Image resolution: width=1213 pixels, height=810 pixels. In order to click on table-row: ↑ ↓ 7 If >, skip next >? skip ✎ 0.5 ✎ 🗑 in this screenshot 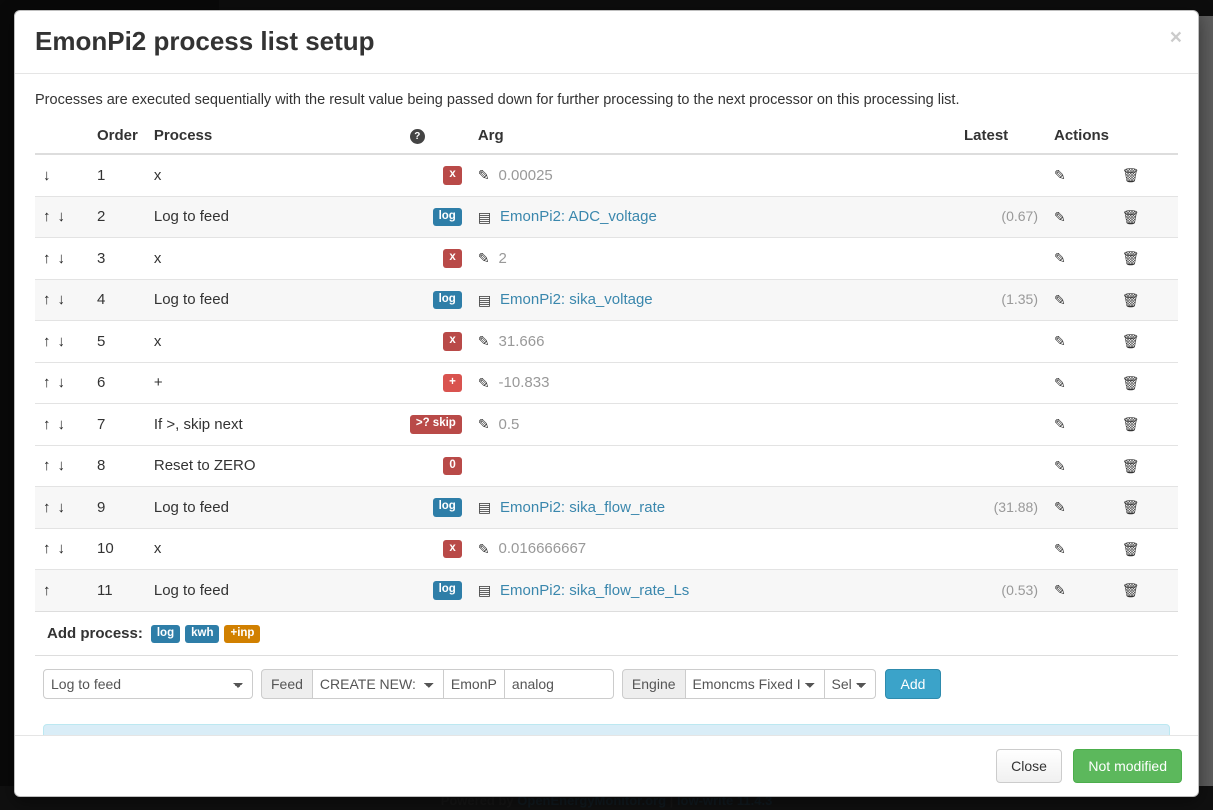, I will do `click(606, 424)`.